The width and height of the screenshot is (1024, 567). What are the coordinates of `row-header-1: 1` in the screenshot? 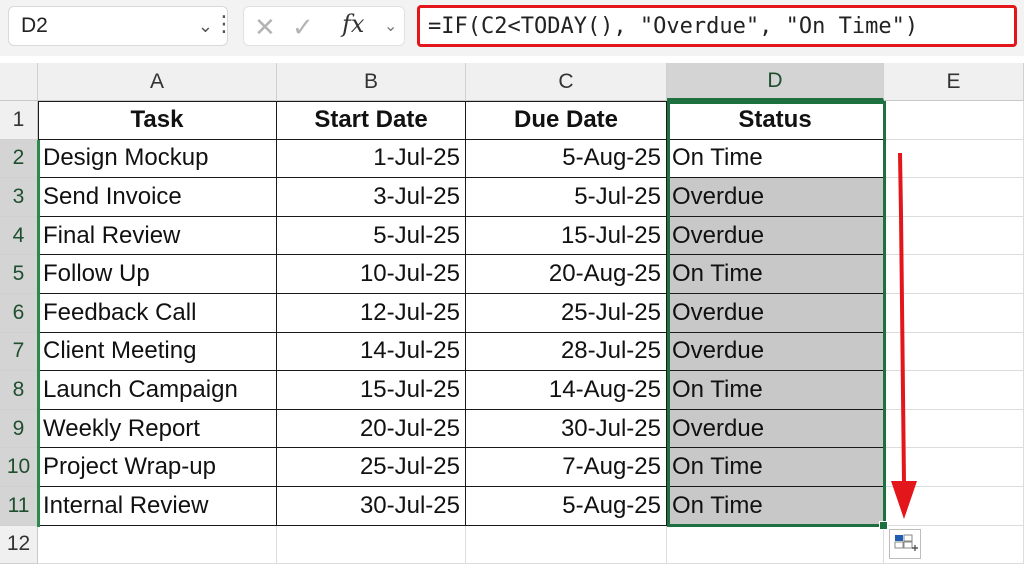 It's located at (19, 120).